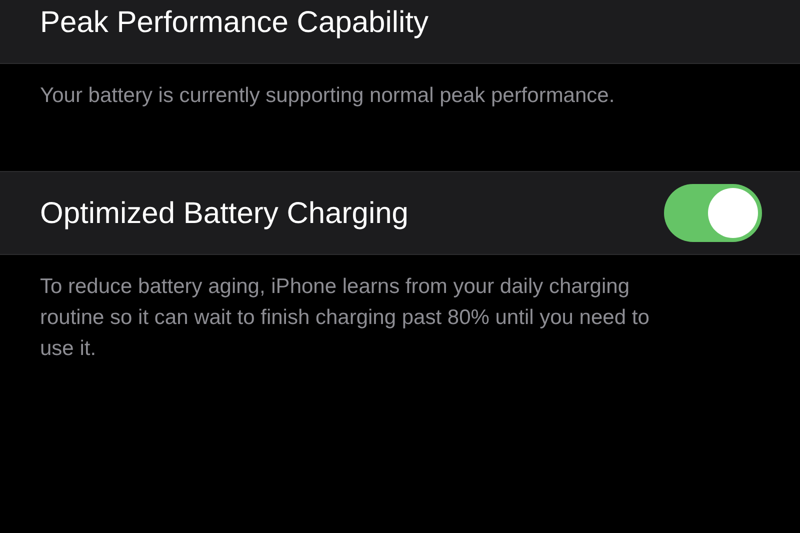  Describe the element at coordinates (224, 214) in the screenshot. I see `row-title: Optimized Battery Charging` at that location.